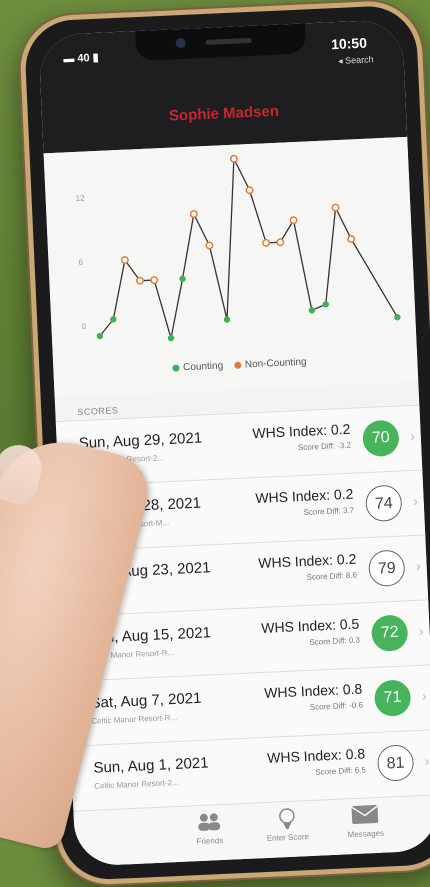 The image size is (430, 887). What do you see at coordinates (288, 837) in the screenshot?
I see `tab-label: Enter Score` at bounding box center [288, 837].